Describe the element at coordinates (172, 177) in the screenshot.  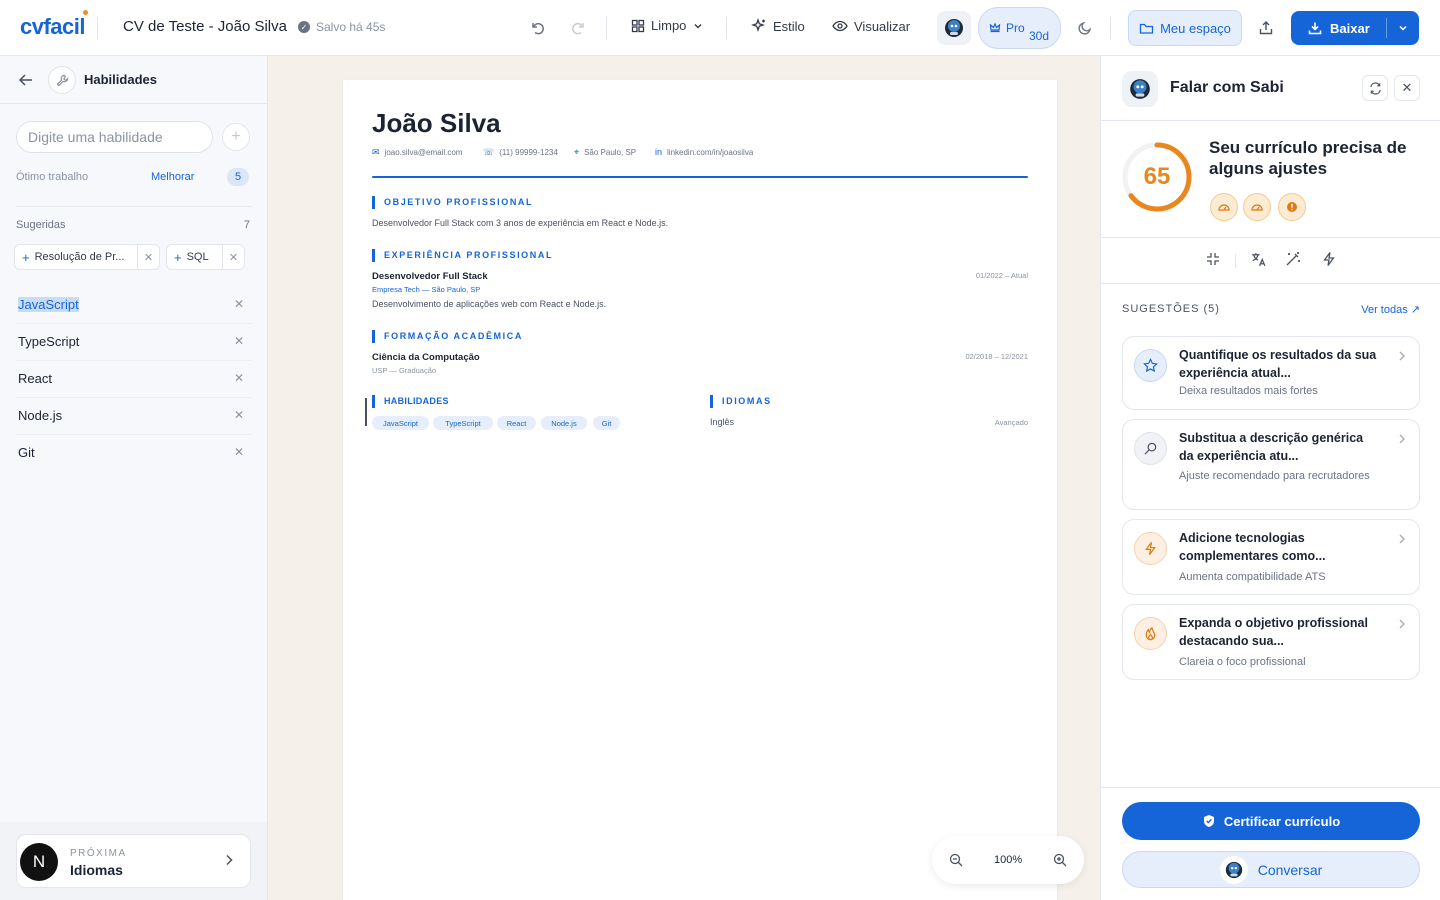
I see `improve-link: Melhorar` at that location.